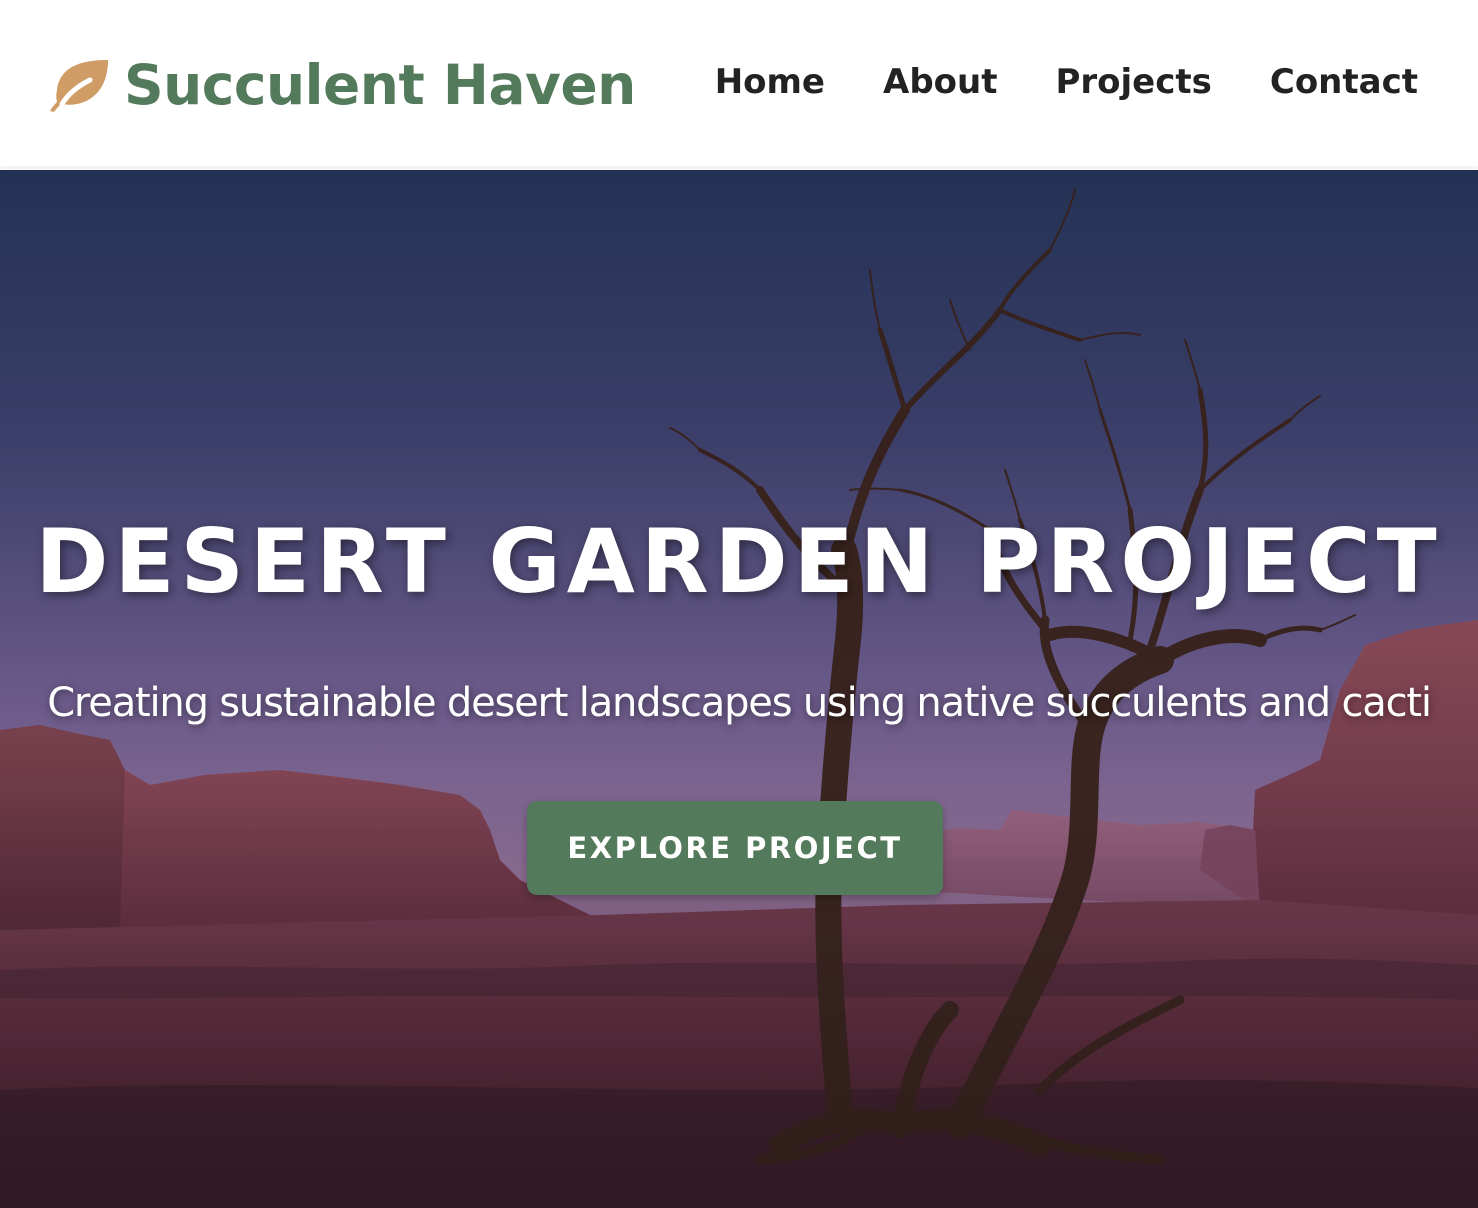 The width and height of the screenshot is (1478, 1208). I want to click on nav-link-projects: Projects, so click(1133, 82).